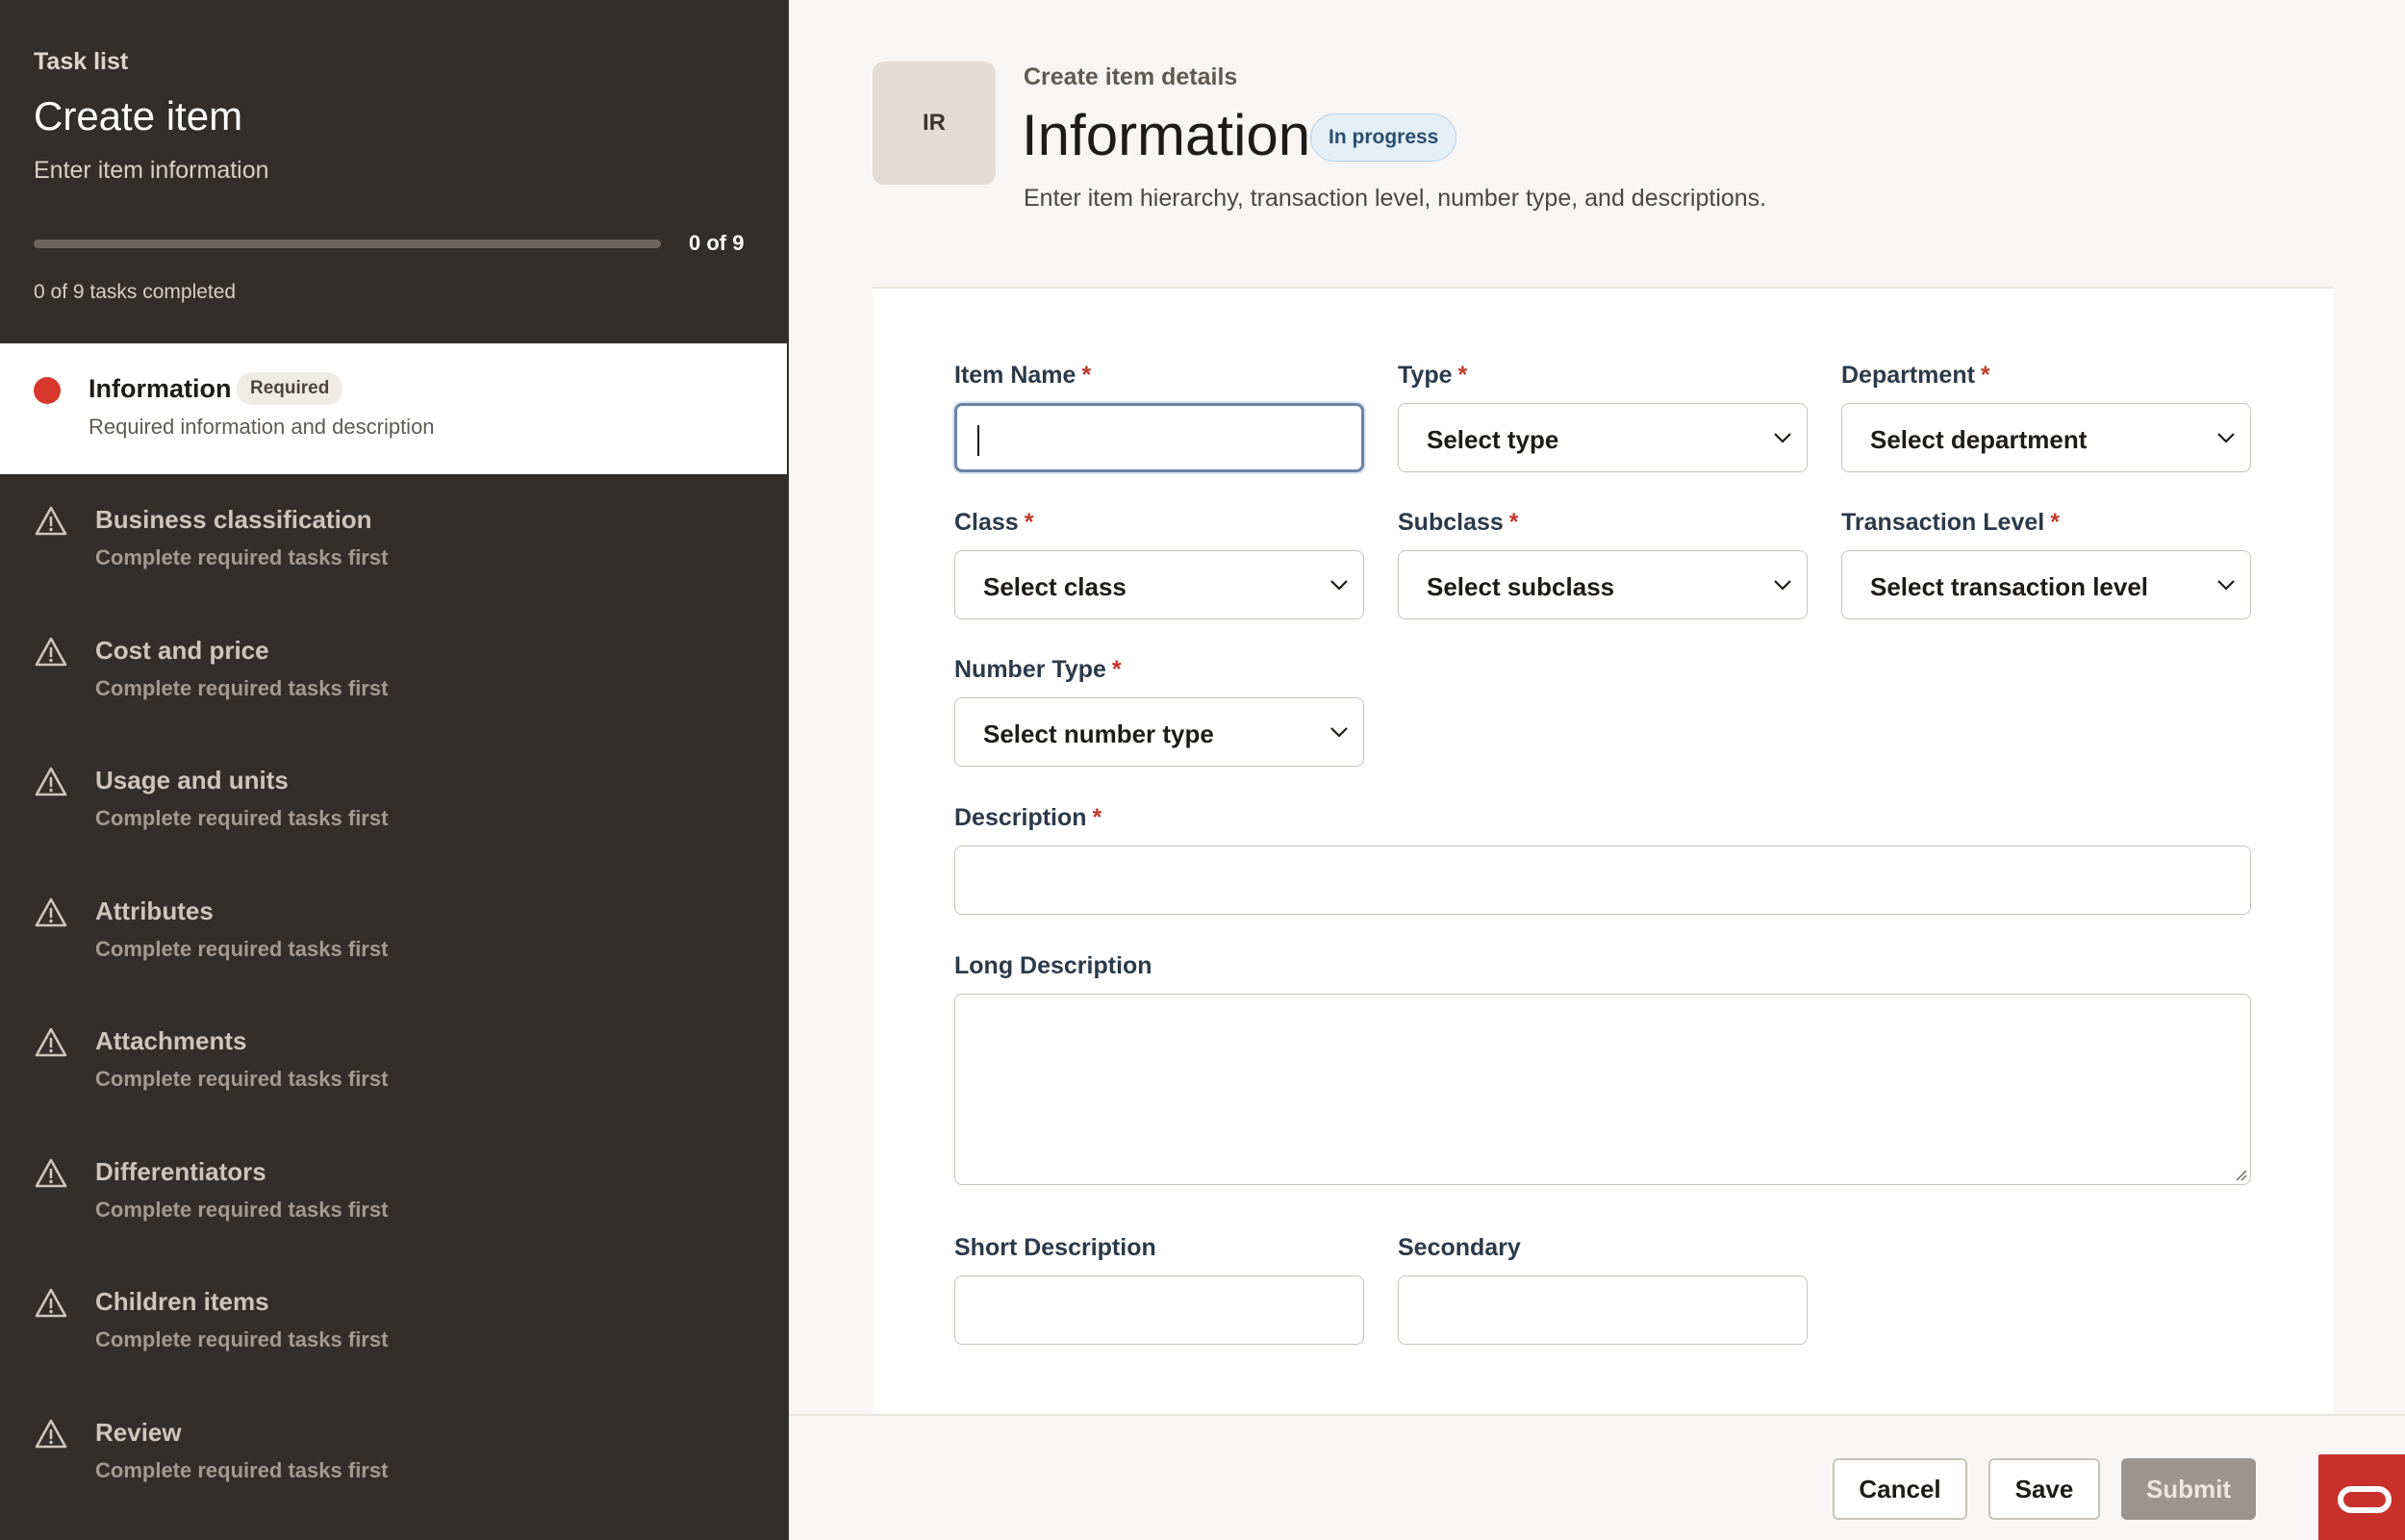 The width and height of the screenshot is (2405, 1540). Describe the element at coordinates (2240, 1174) in the screenshot. I see `resize-handle-icon` at that location.